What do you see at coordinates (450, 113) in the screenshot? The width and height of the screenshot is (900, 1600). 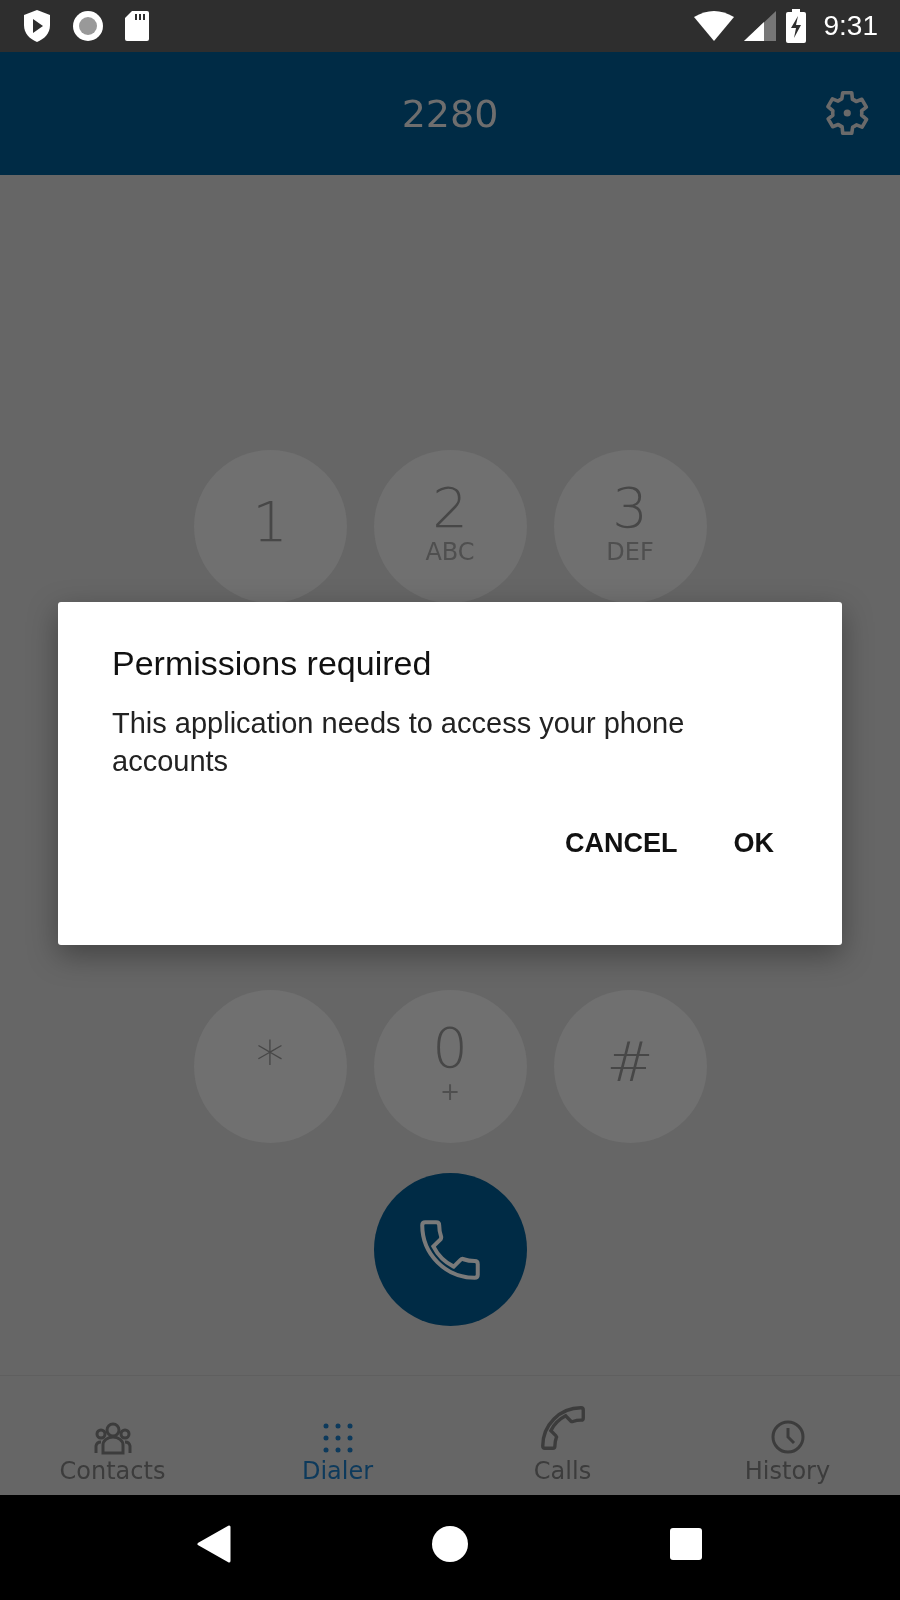 I see `dialed-number: 2280` at bounding box center [450, 113].